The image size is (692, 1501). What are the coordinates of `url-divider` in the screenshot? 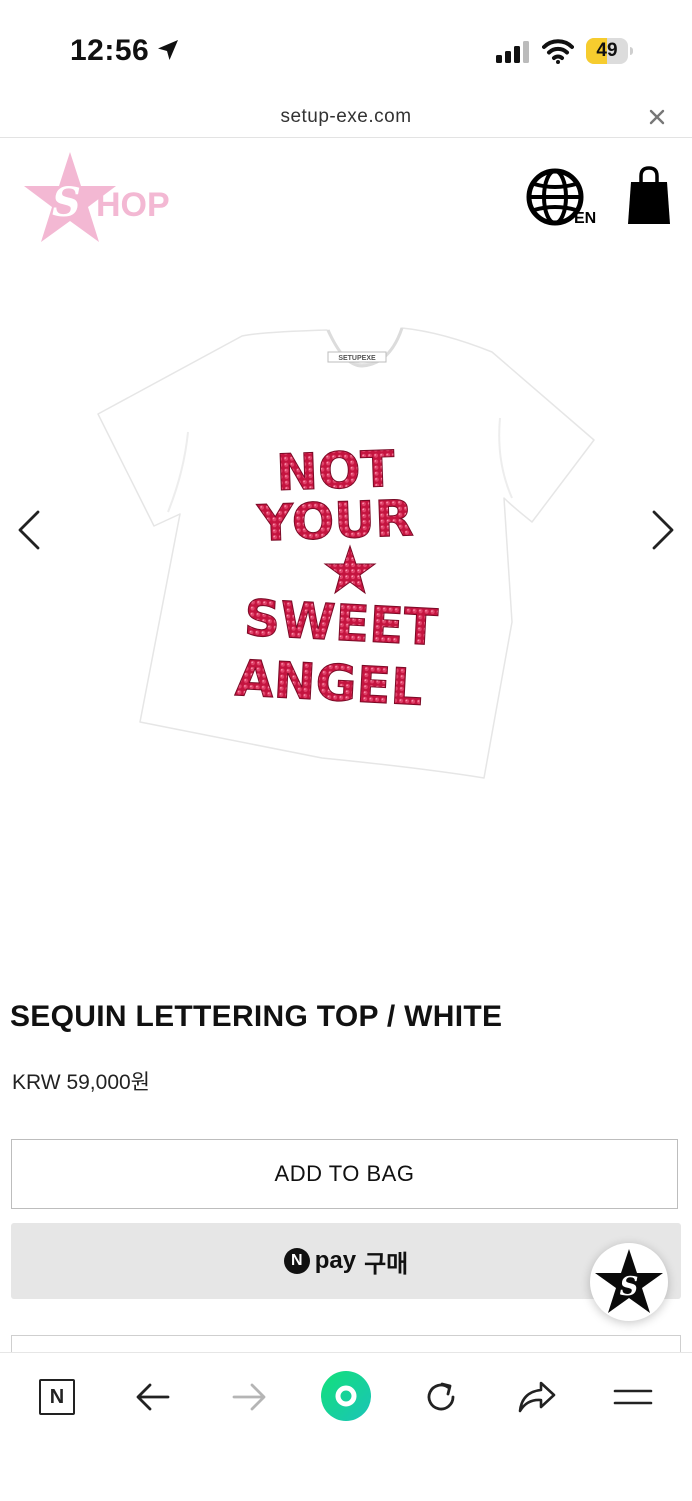 It's located at (346, 137).